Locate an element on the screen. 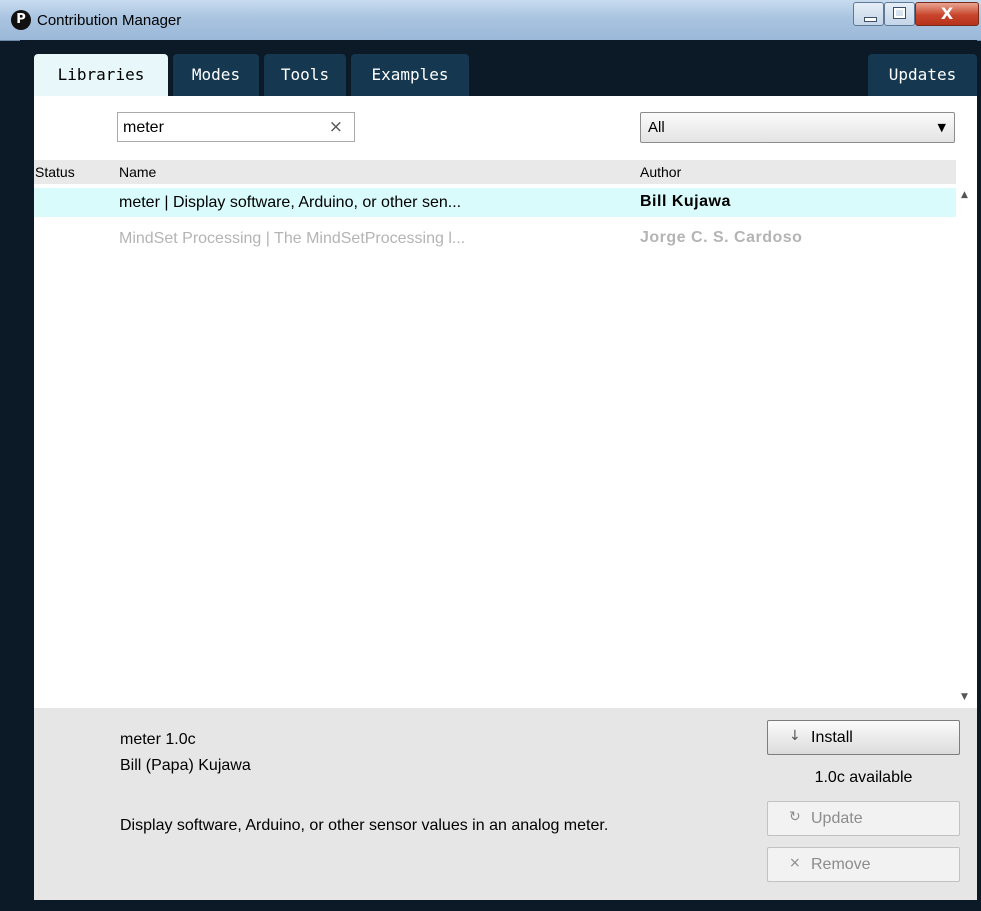 The image size is (981, 911). scroll-up-icon: ▲ is located at coordinates (964, 195).